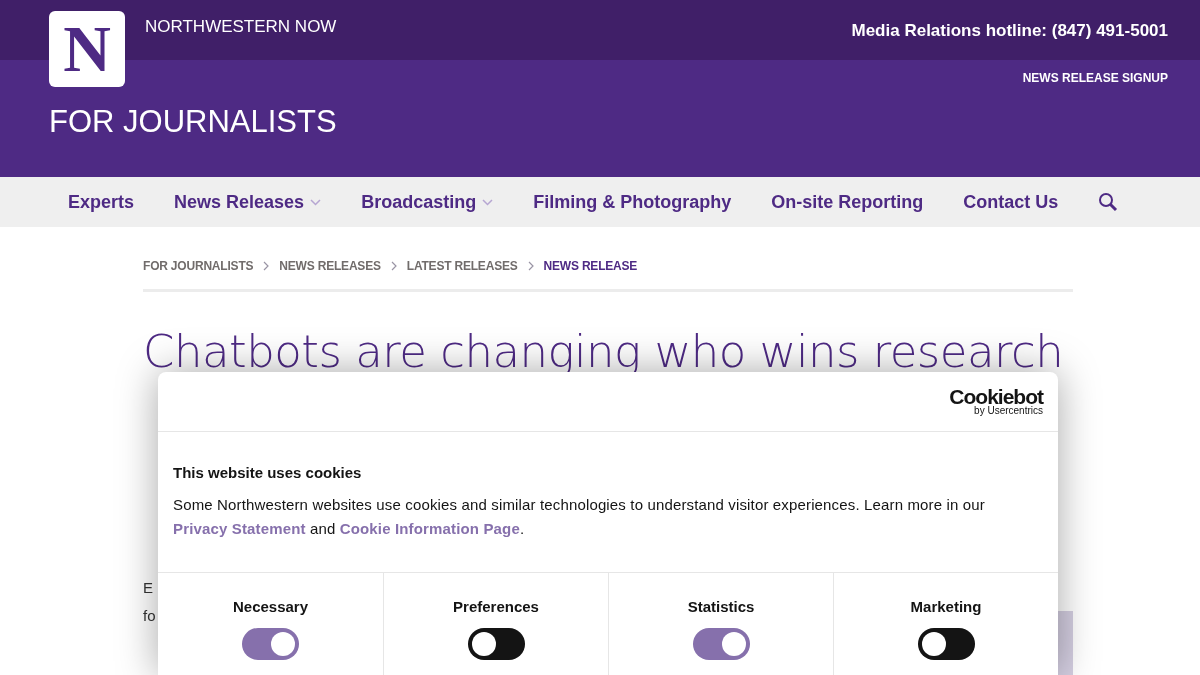 The width and height of the screenshot is (1200, 675). I want to click on nav-link: Contact Us, so click(1011, 202).